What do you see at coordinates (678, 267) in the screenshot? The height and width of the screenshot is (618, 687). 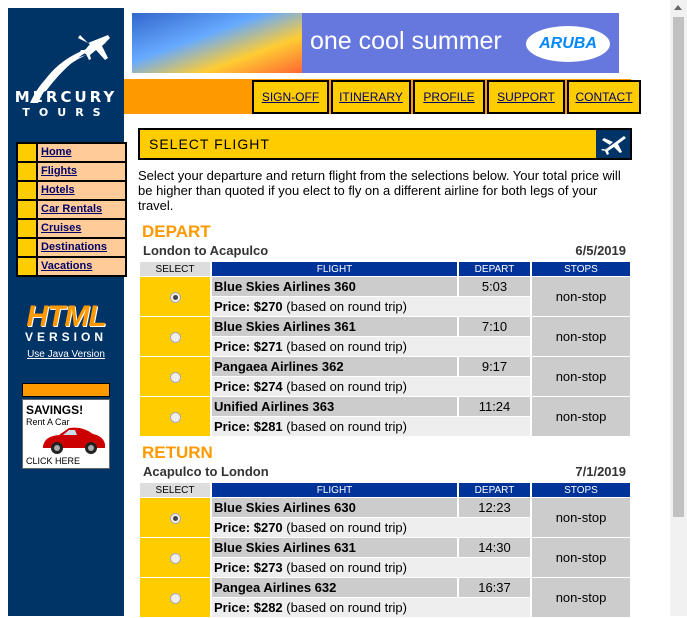 I see `scrollbar-thumb` at bounding box center [678, 267].